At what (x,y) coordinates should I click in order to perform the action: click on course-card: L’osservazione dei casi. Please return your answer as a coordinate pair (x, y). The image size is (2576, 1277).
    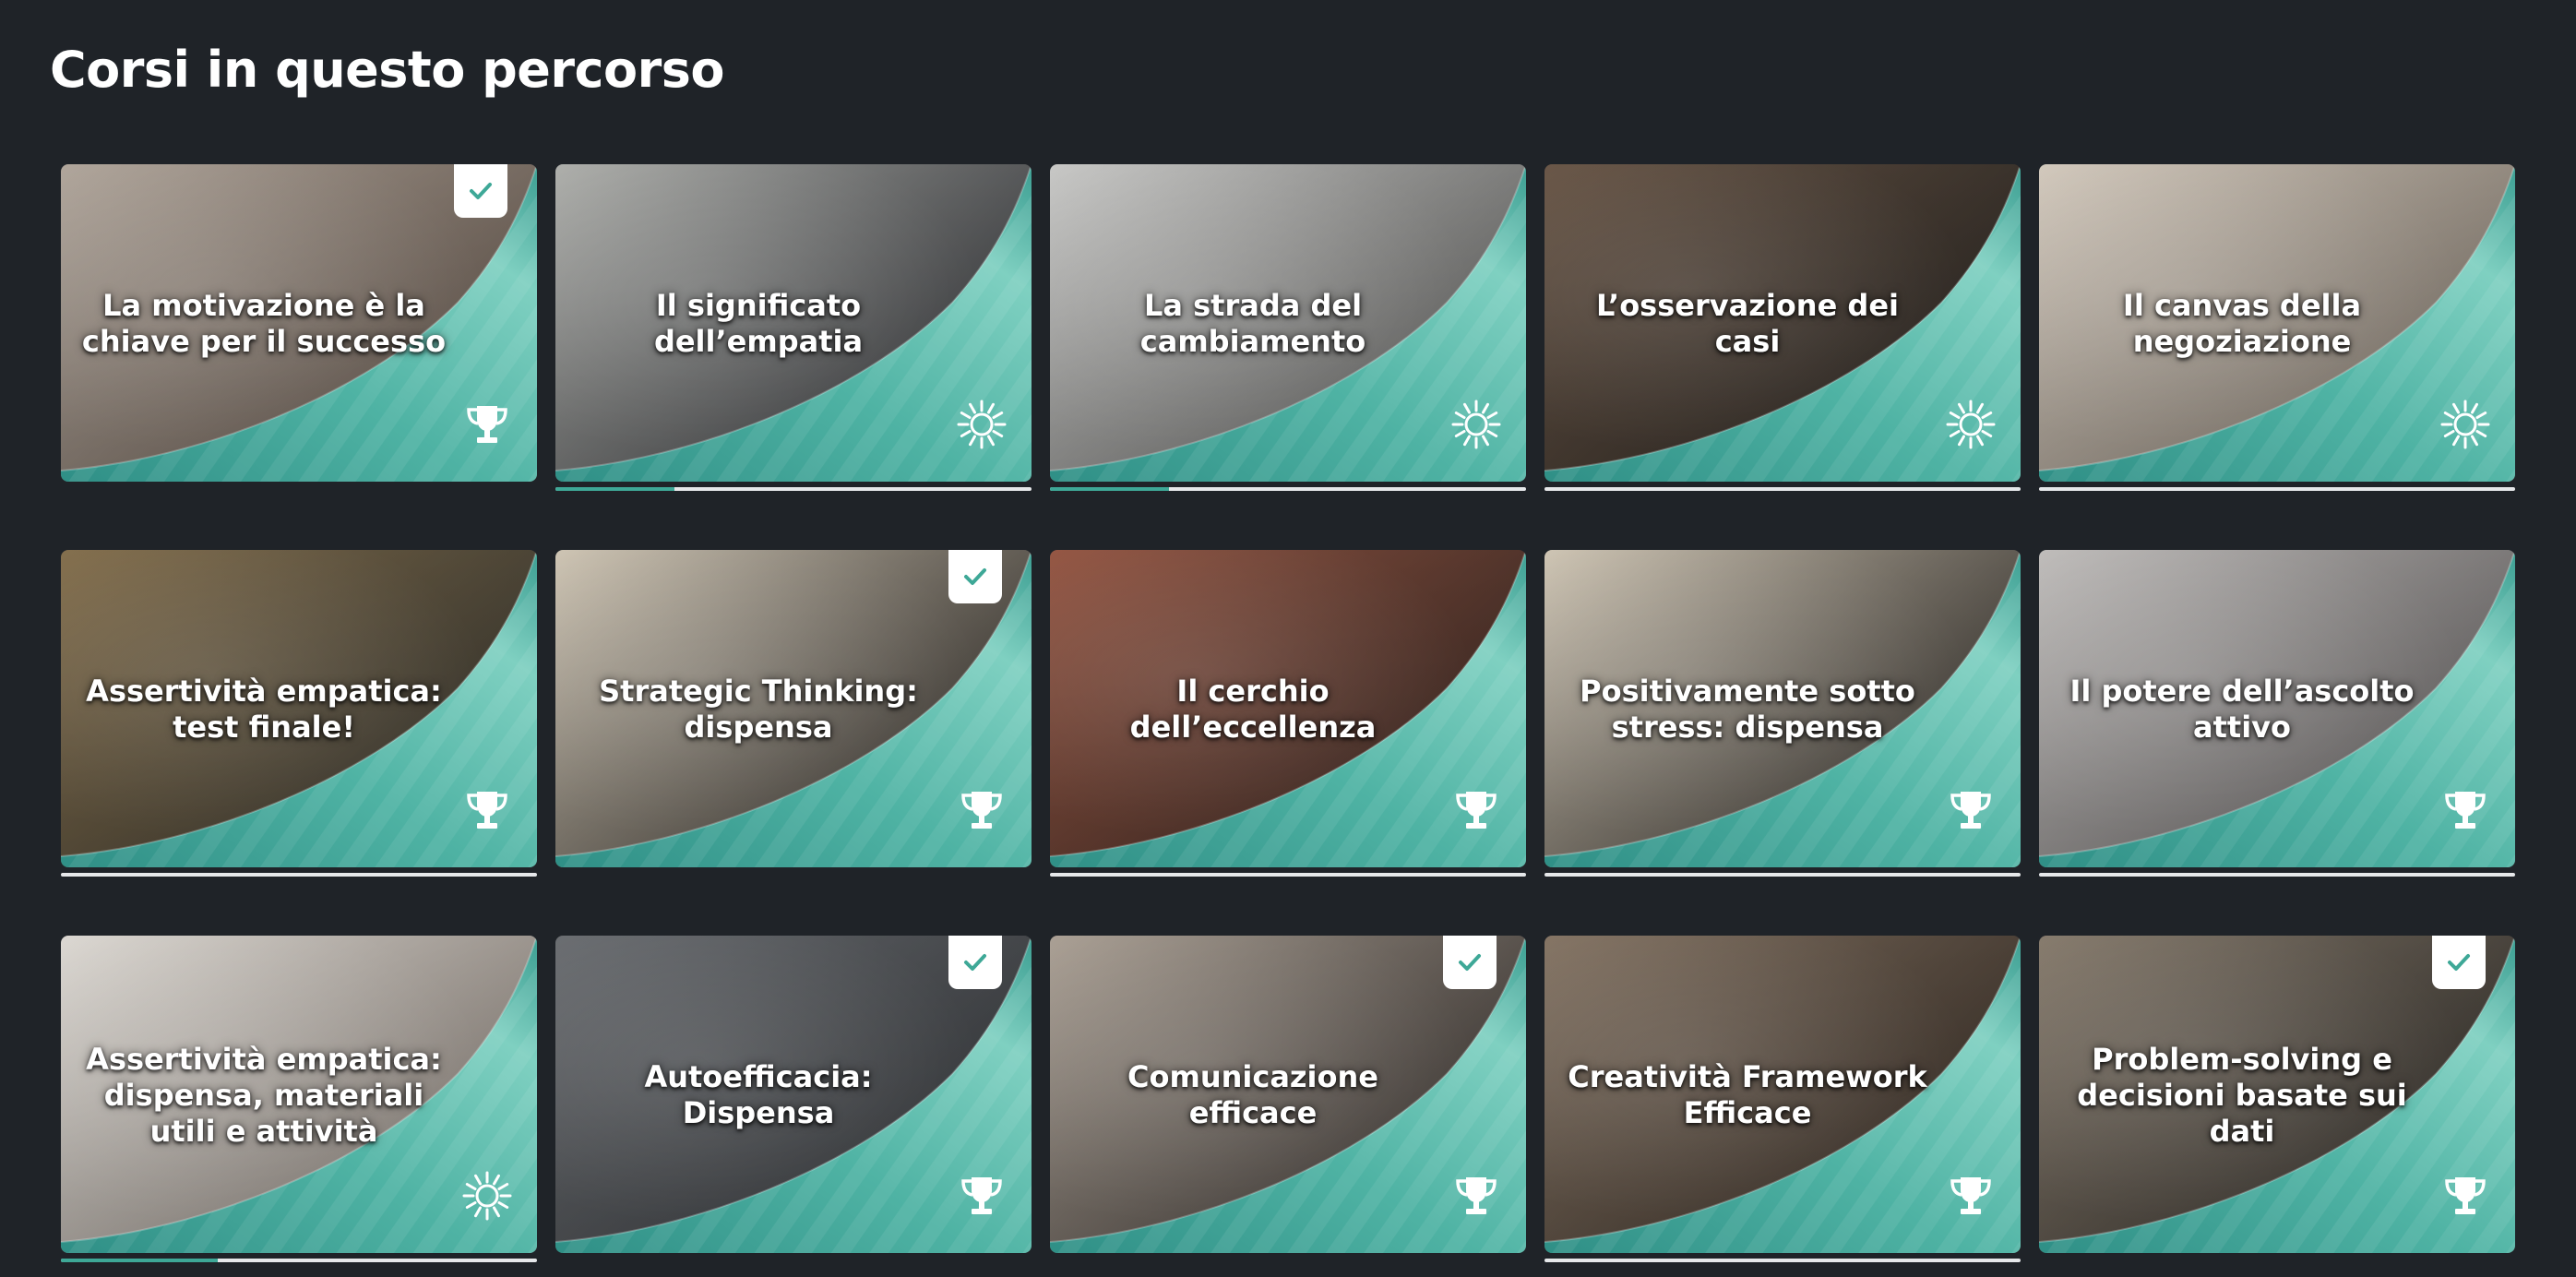
    Looking at the image, I should click on (1783, 327).